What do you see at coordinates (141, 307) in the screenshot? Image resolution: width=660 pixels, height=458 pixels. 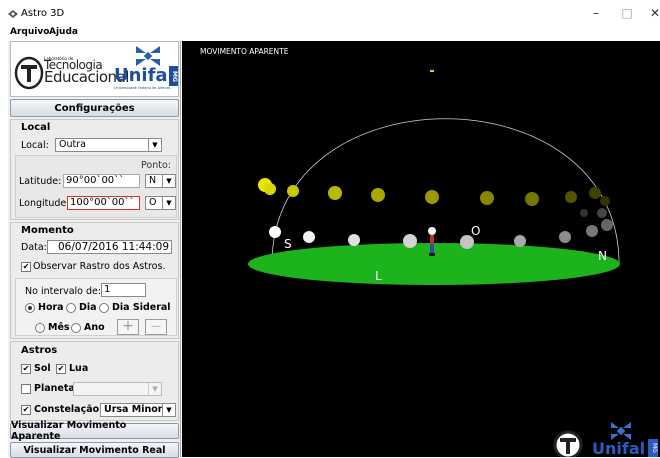 I see `dia-sideral-label: Dia Sideral` at bounding box center [141, 307].